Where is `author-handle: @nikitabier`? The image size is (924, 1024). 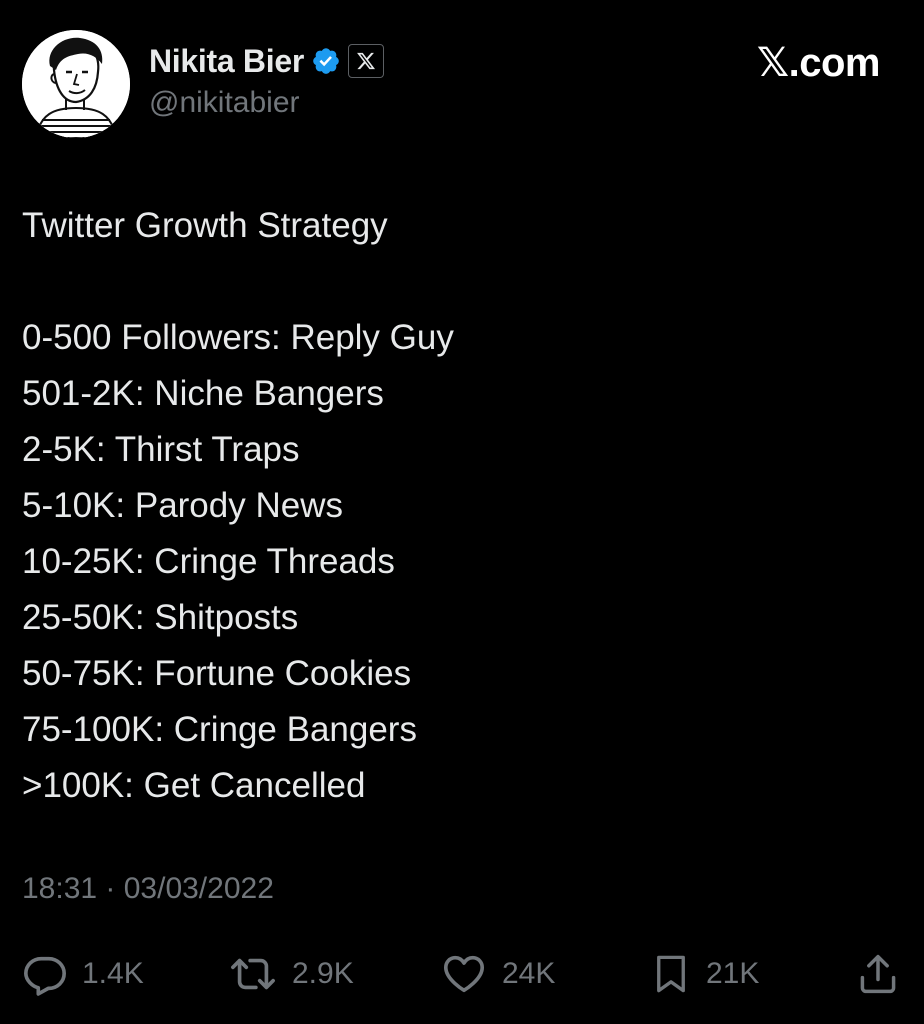 author-handle: @nikitabier is located at coordinates (224, 103).